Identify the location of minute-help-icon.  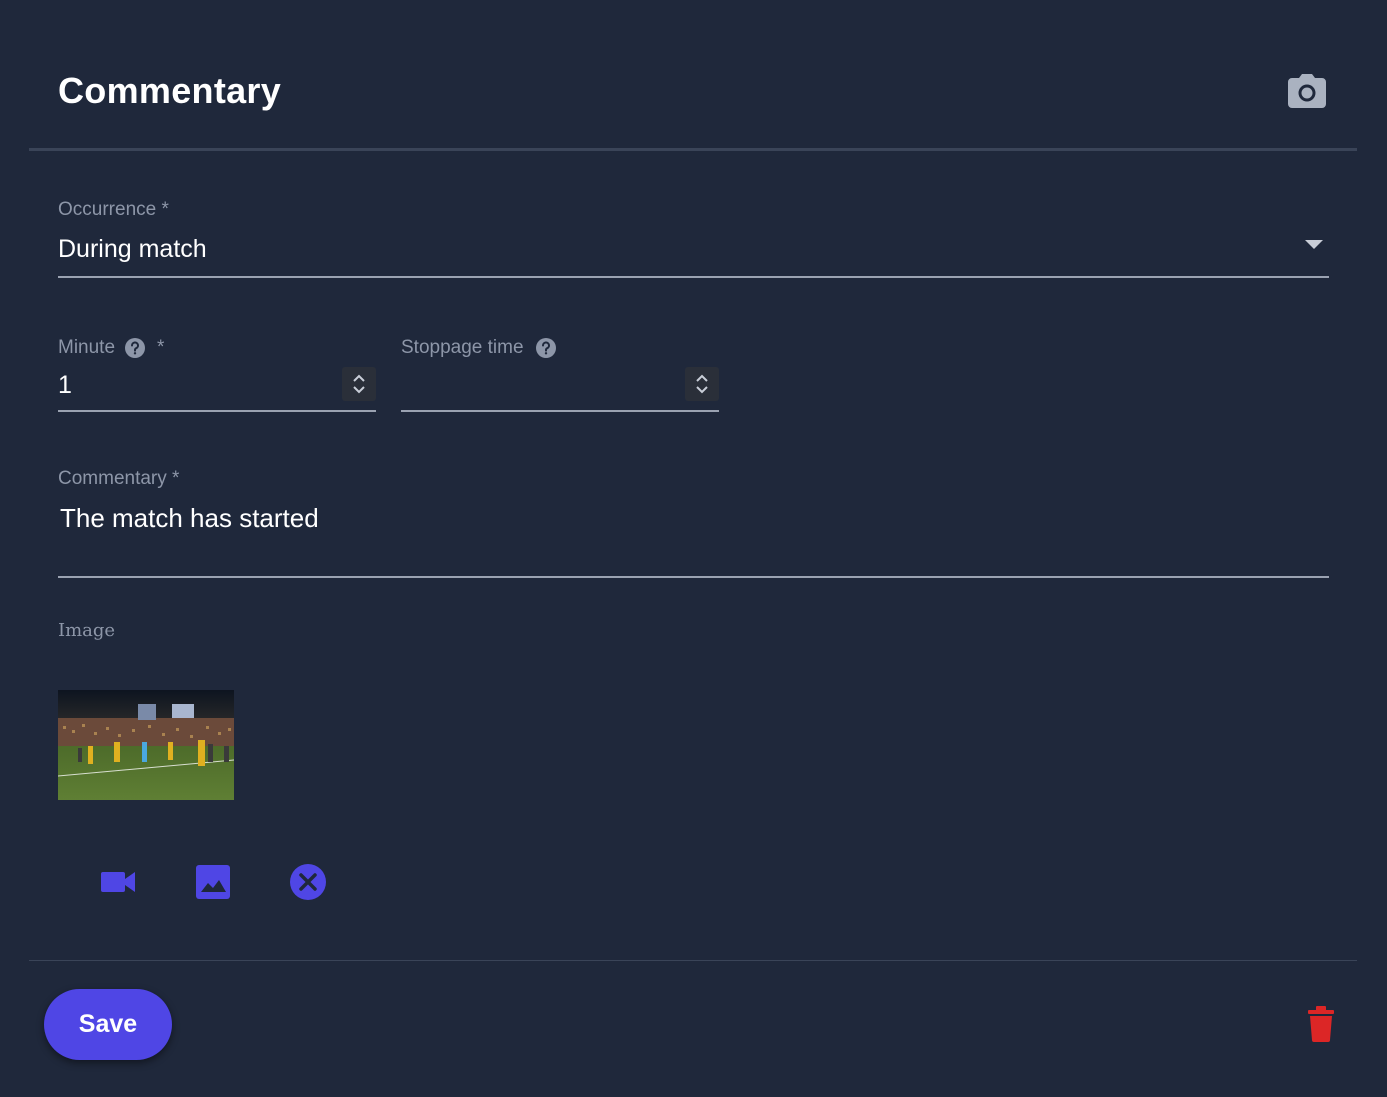
(135, 348).